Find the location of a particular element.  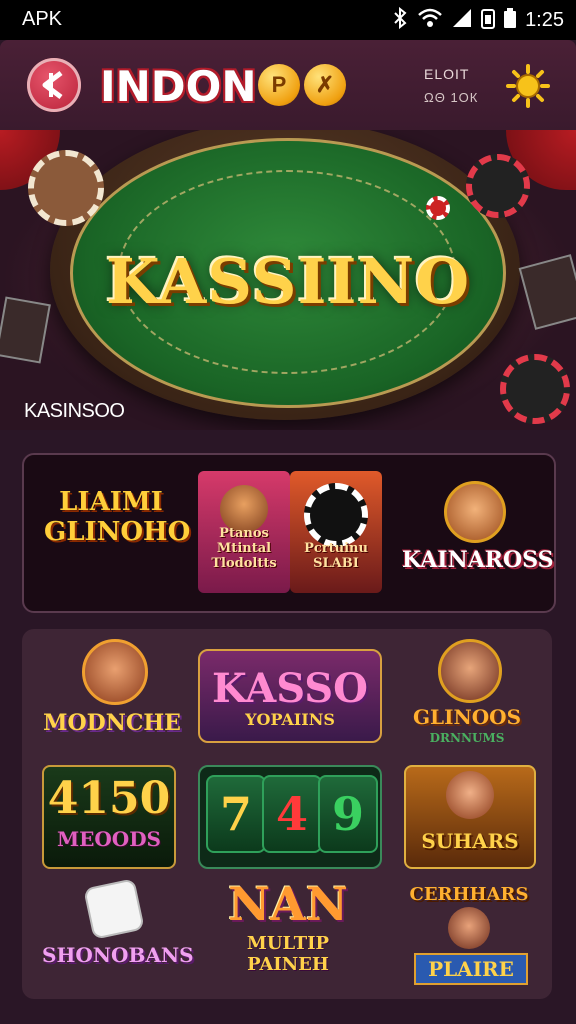

featured-game-label: Pcrtuinu SLABI is located at coordinates (336, 556).